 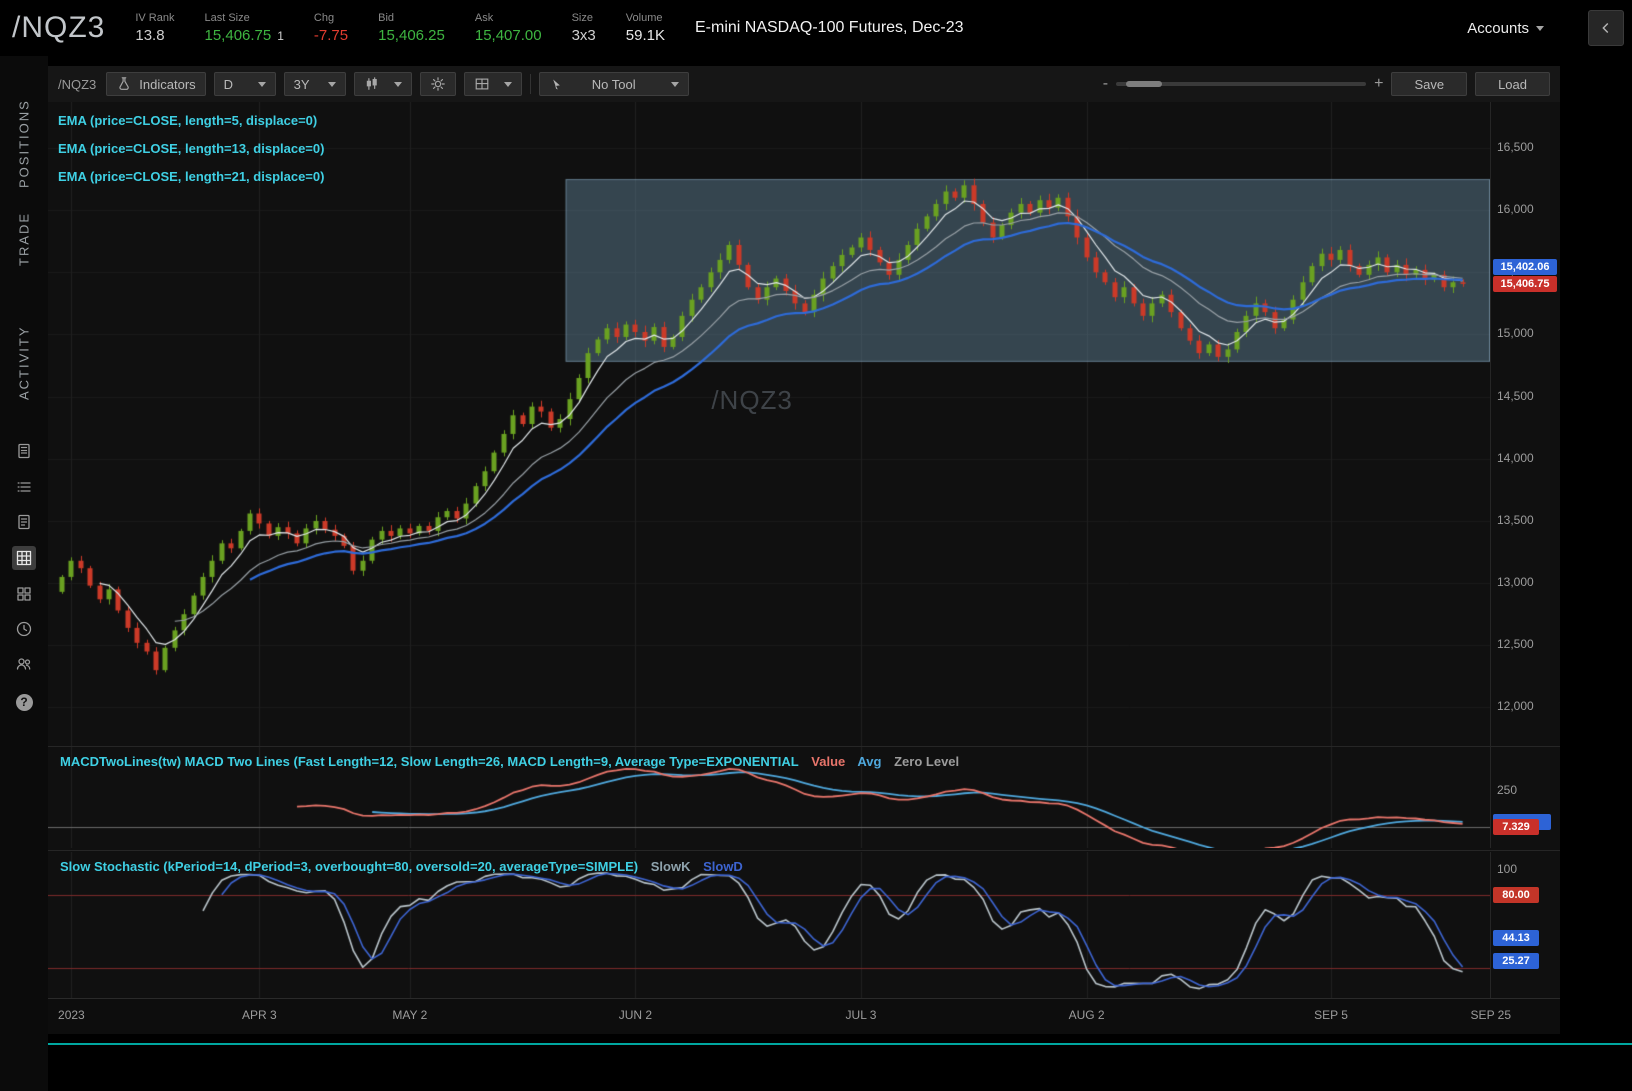 What do you see at coordinates (24, 239) in the screenshot?
I see `sidebar-tab-trade: TRADE` at bounding box center [24, 239].